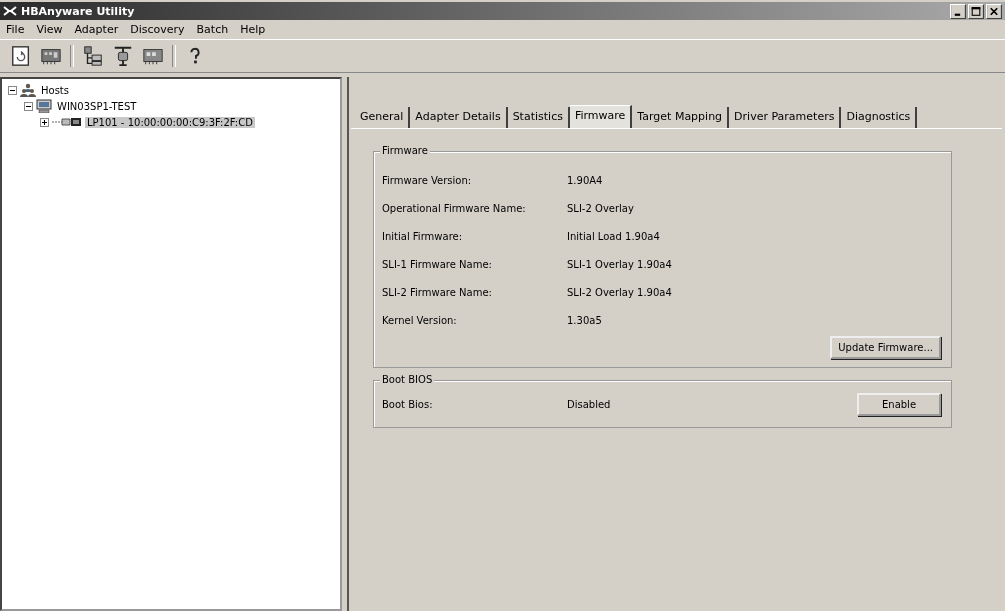 The image size is (1005, 611). Describe the element at coordinates (454, 208) in the screenshot. I see `field-label: Operational Firmware Name:` at that location.